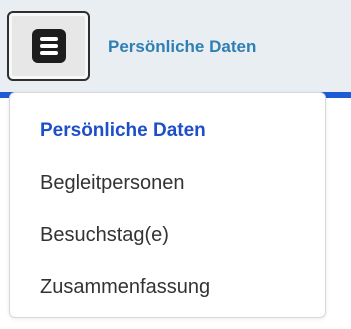 Image resolution: width=351 pixels, height=329 pixels. What do you see at coordinates (167, 199) in the screenshot?
I see `menu-item-begleitpersonen: Begleitpersonen` at bounding box center [167, 199].